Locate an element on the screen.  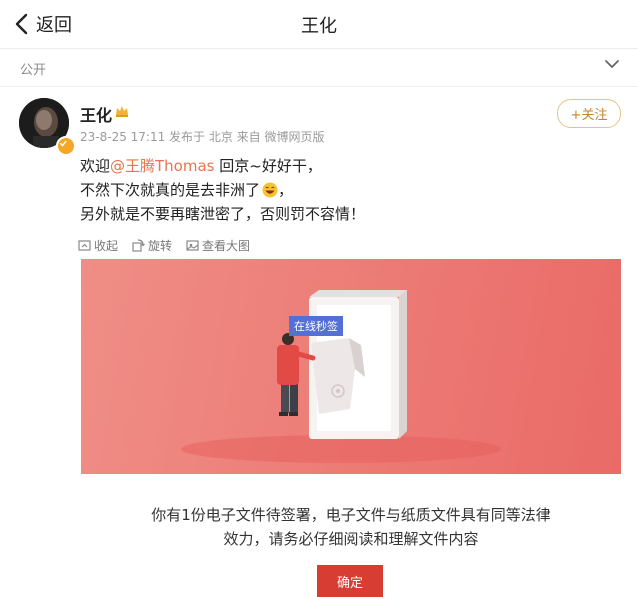
post-line-3: 另外就是不要再瞎泄密了，否则罚不容情！ is located at coordinates (223, 214).